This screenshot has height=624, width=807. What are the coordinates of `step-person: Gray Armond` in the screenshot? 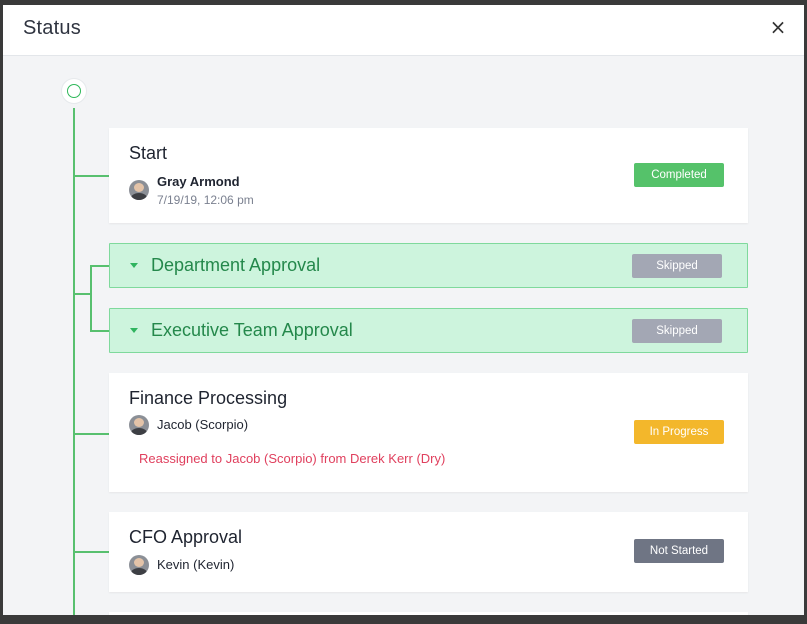 It's located at (198, 181).